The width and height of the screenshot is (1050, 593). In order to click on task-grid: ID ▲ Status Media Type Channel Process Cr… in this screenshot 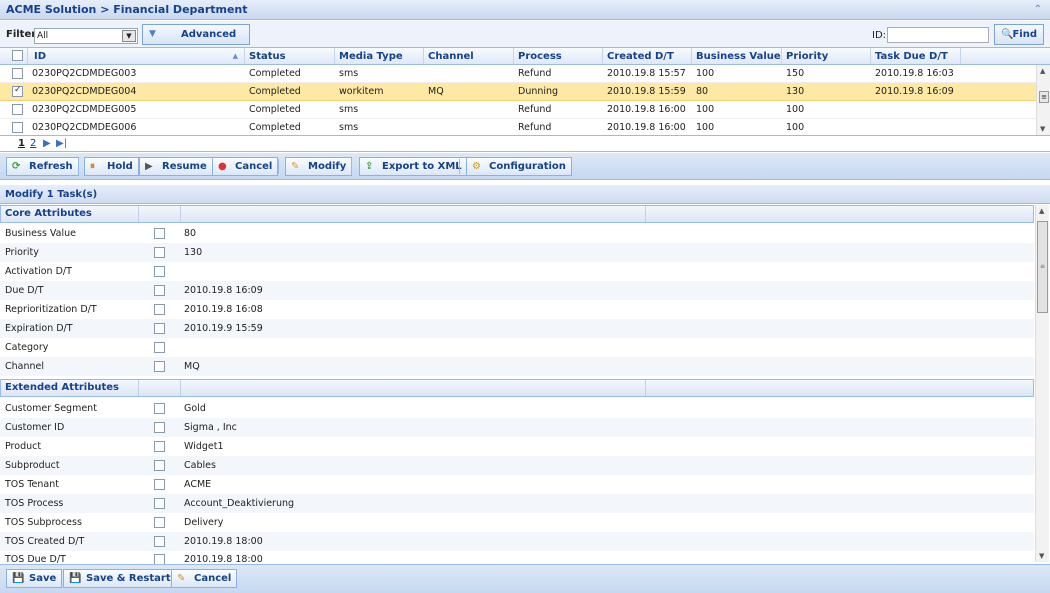, I will do `click(525, 92)`.